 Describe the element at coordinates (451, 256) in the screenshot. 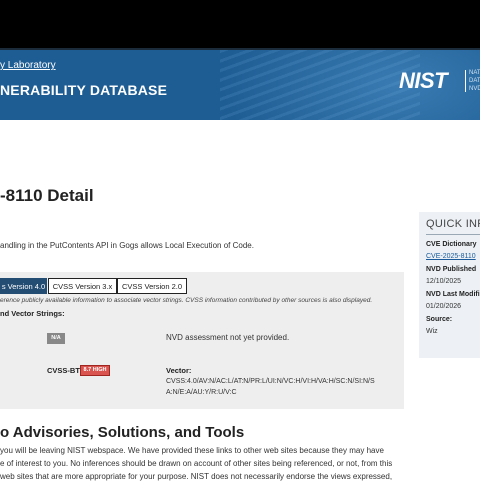

I see `cve-dictionary-link: CVE-2025-8110` at that location.